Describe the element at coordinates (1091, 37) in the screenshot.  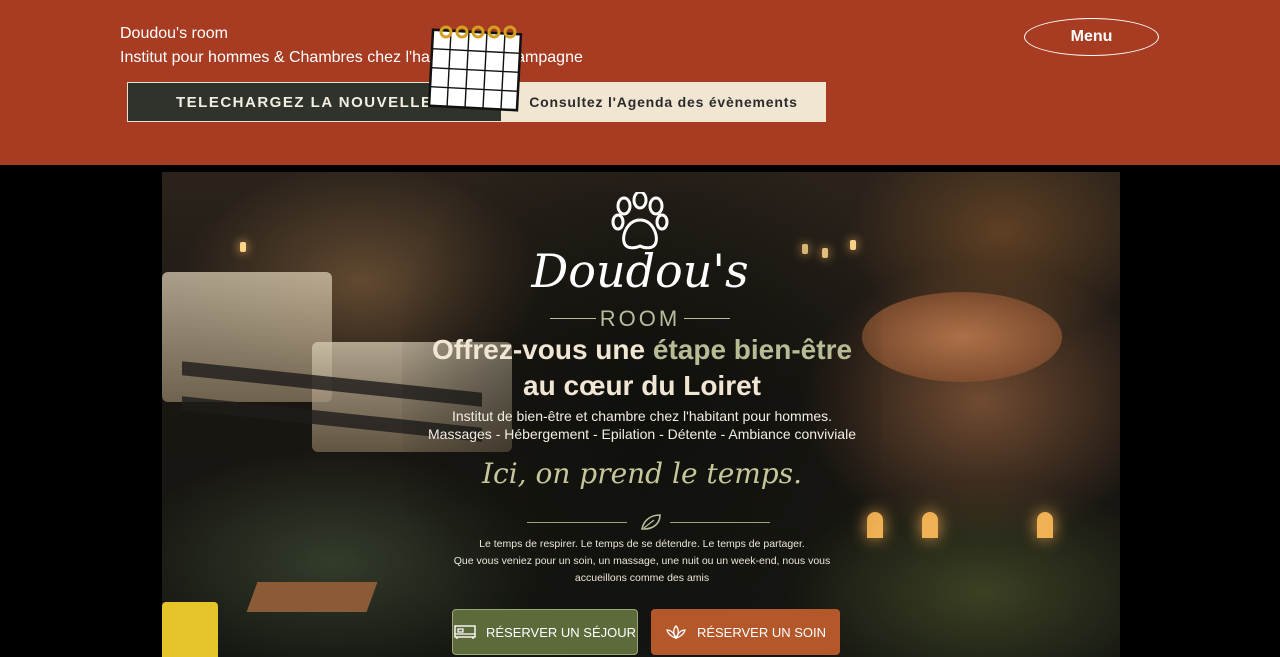
I see `menu-button: Menu` at that location.